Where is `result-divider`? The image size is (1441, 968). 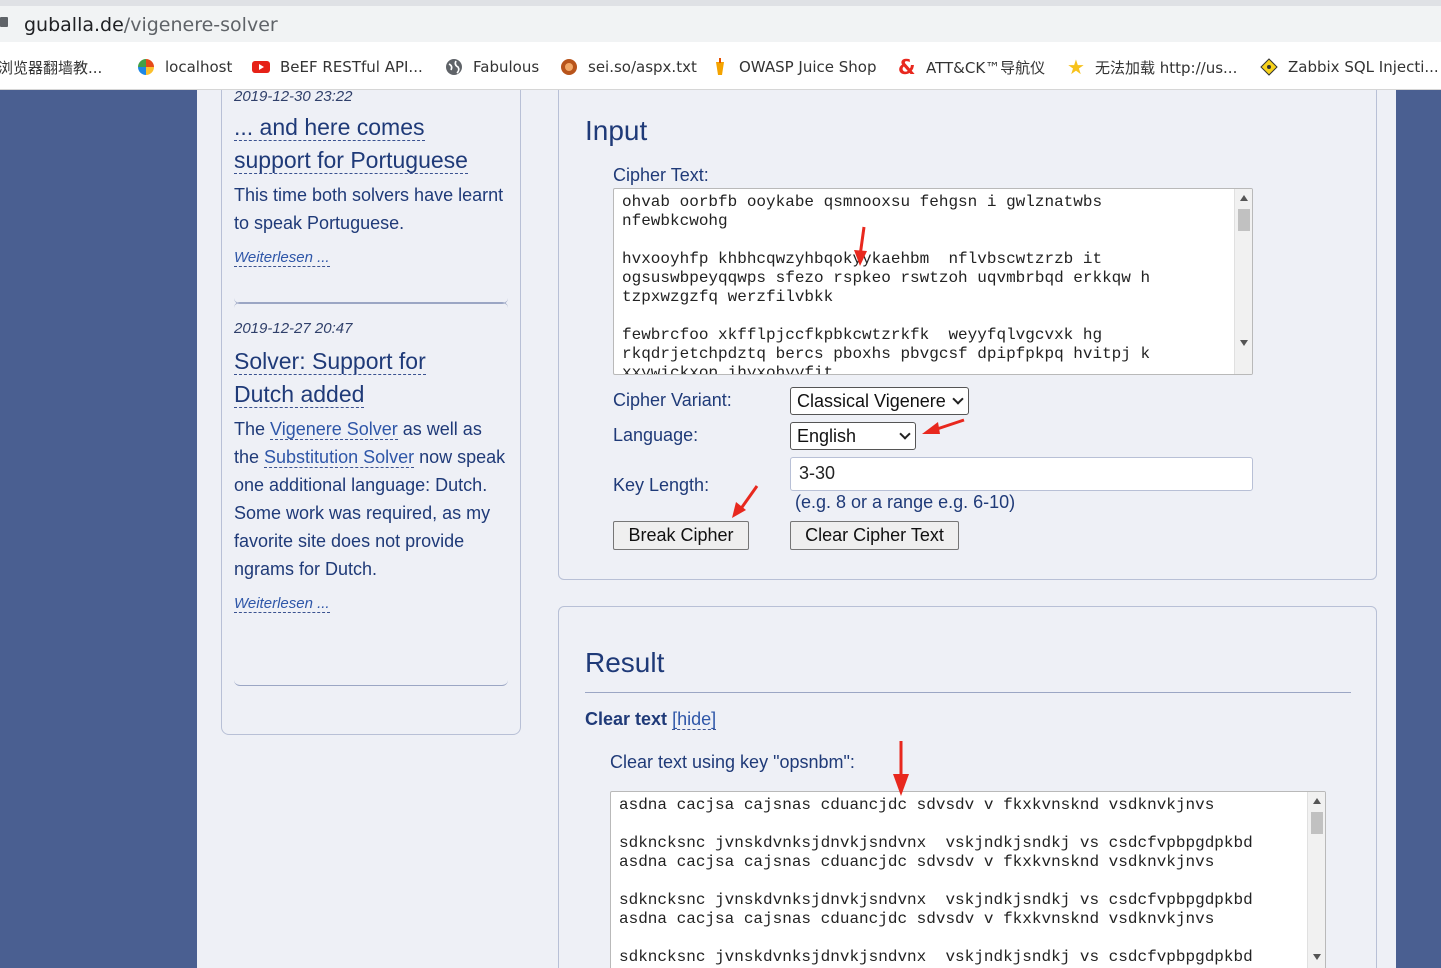 result-divider is located at coordinates (968, 692).